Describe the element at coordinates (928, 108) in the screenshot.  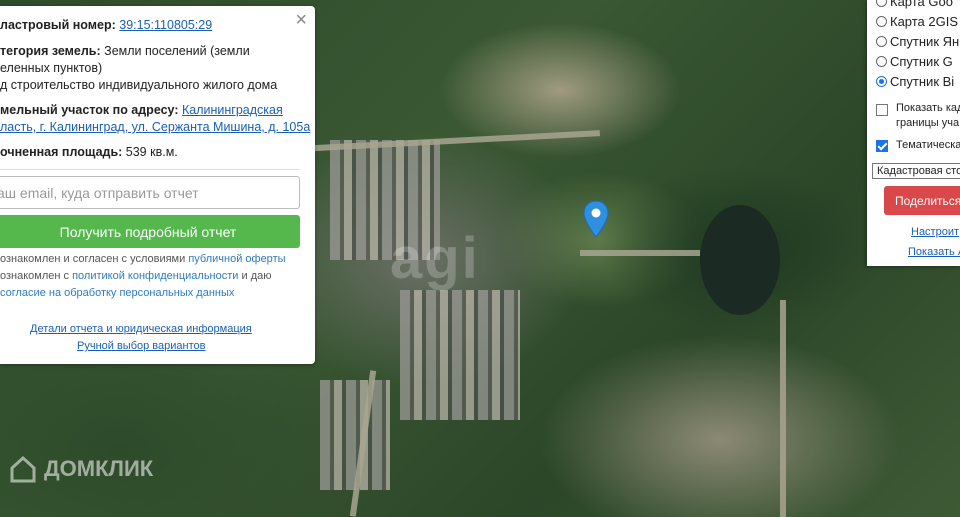
I see `show-borders-line1: Показать кад` at that location.